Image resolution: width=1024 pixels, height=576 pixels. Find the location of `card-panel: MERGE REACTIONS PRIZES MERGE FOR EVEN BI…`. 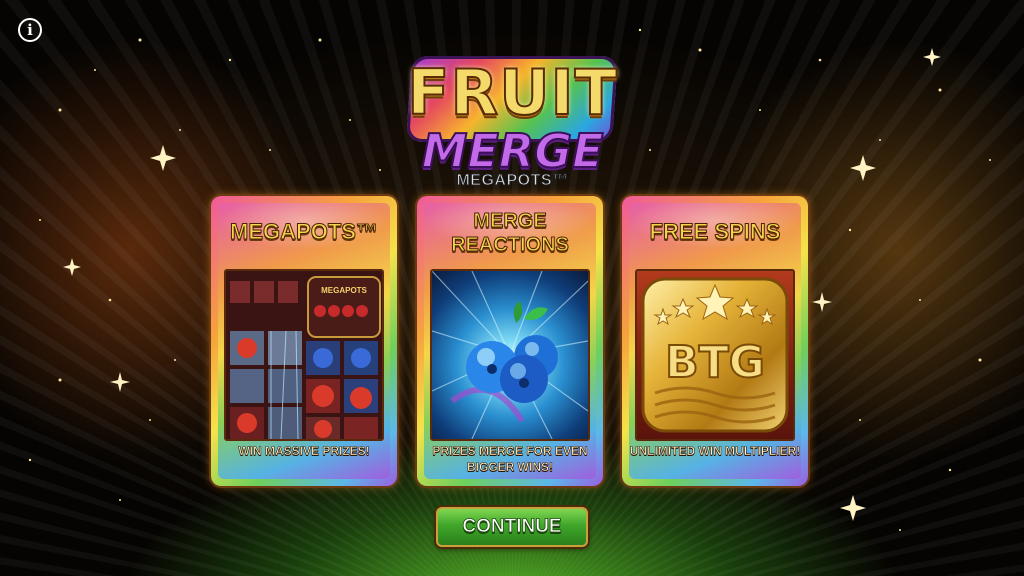

card-panel: MERGE REACTIONS PRIZES MERGE FOR EVEN BI… is located at coordinates (510, 341).